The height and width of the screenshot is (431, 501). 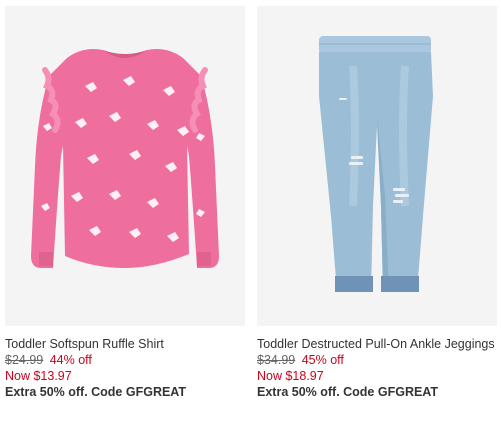 What do you see at coordinates (125, 360) in the screenshot?
I see `price-line: $24.99 44% off` at bounding box center [125, 360].